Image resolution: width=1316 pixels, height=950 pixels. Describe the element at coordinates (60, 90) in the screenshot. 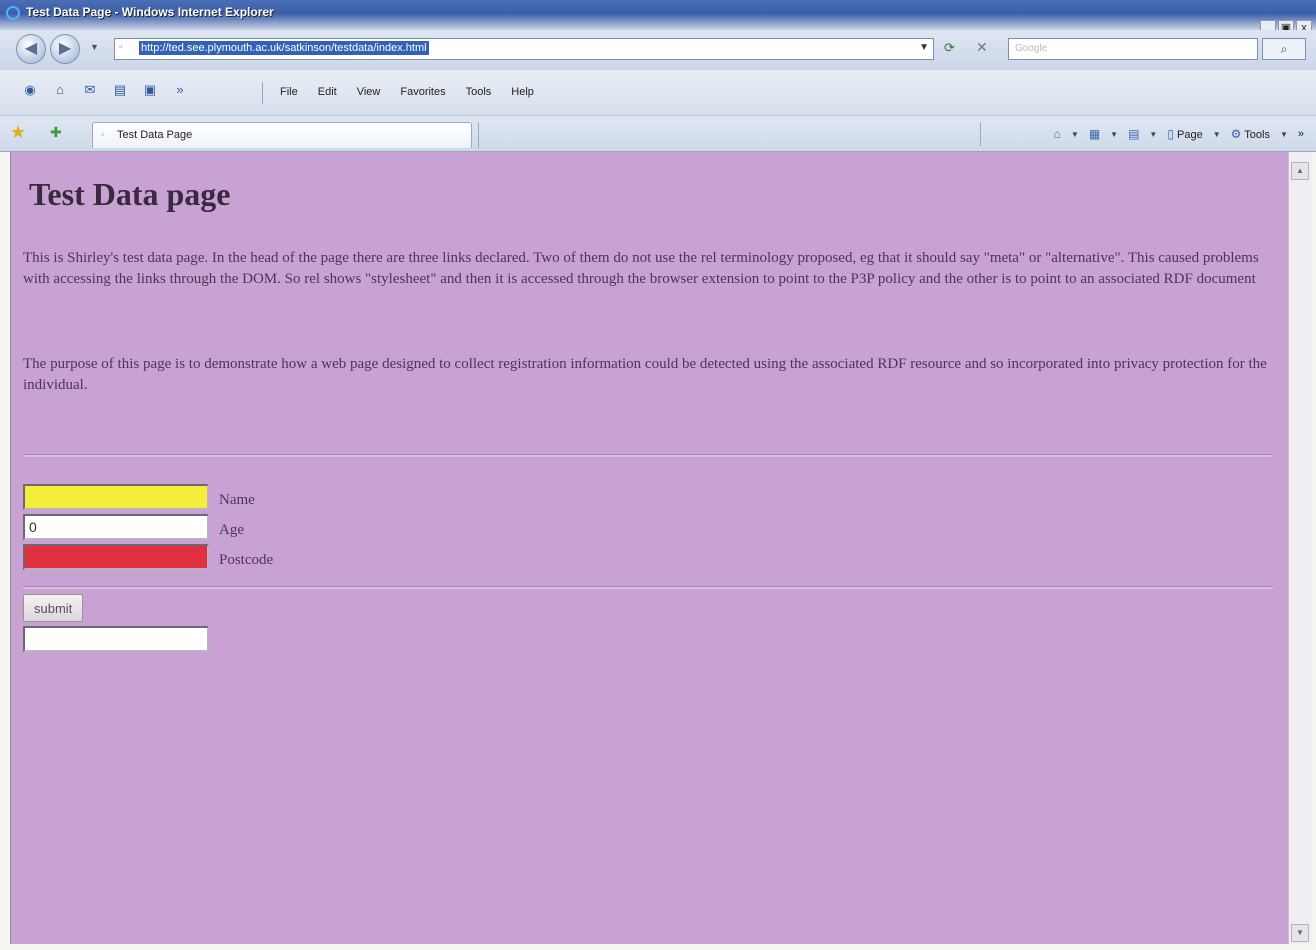

I see `home-icon: ⌂` at that location.